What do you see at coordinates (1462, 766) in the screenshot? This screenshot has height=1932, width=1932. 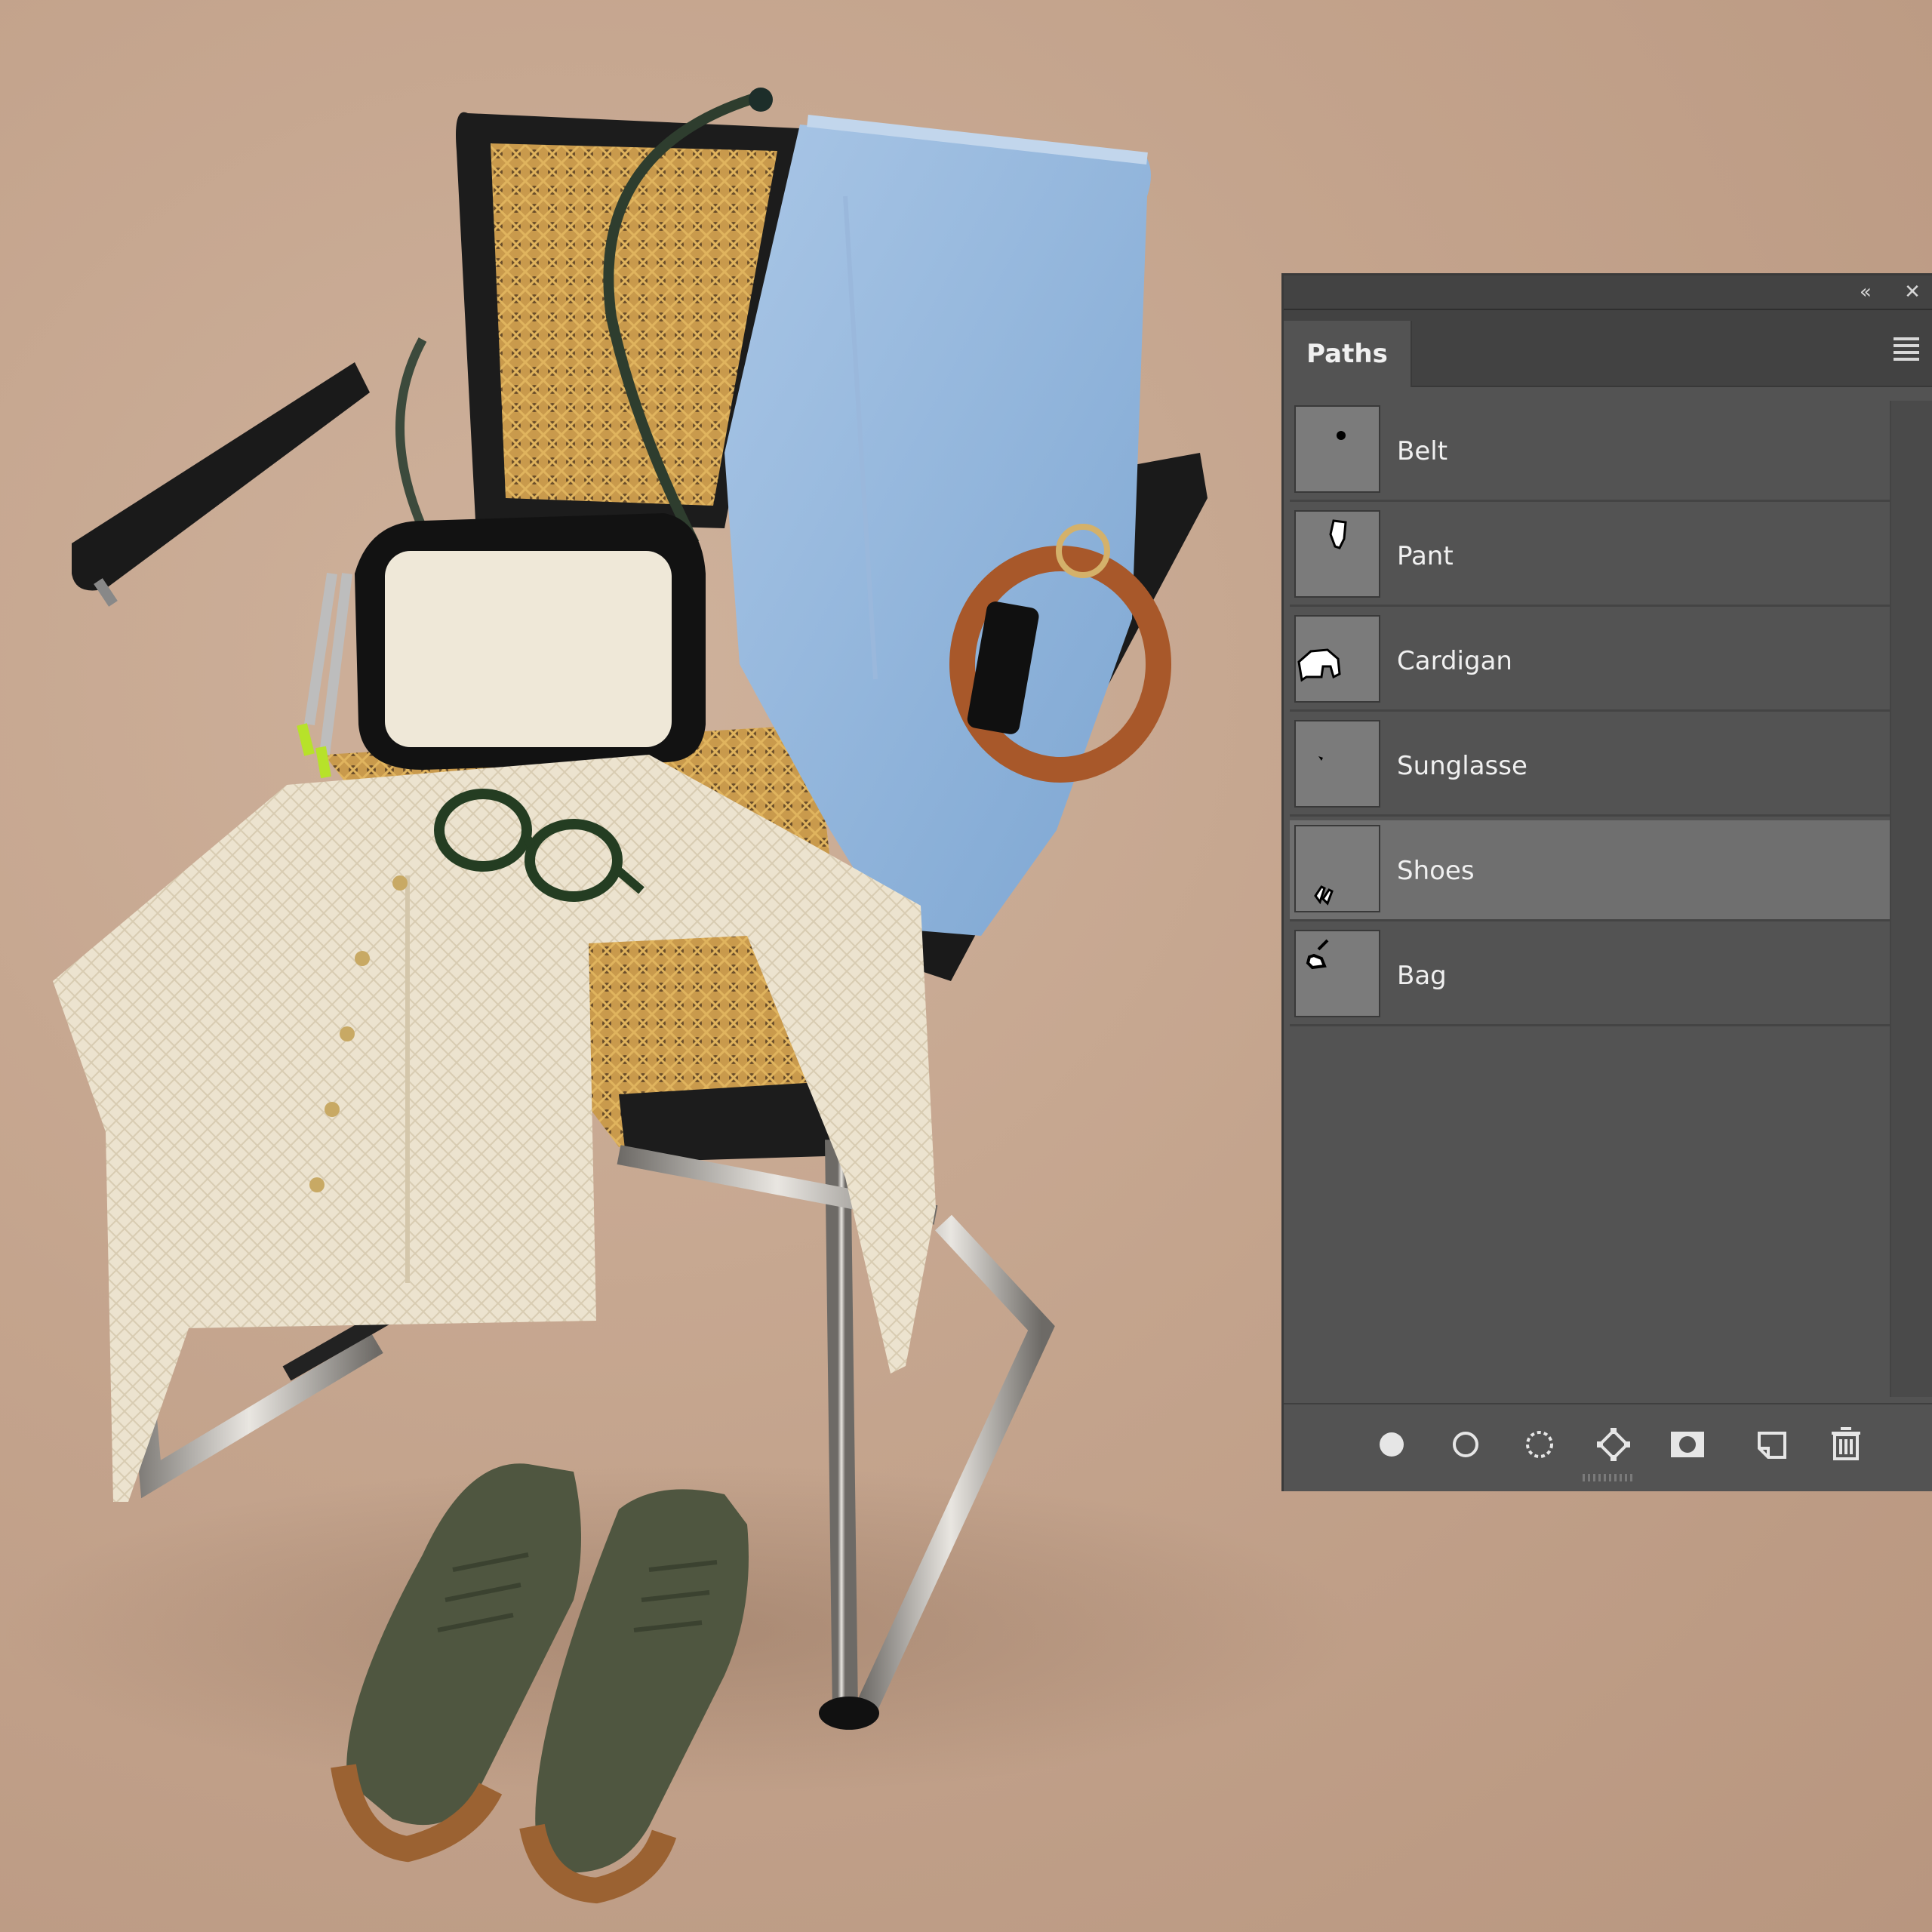 I see `path-label: Sunglasse` at bounding box center [1462, 766].